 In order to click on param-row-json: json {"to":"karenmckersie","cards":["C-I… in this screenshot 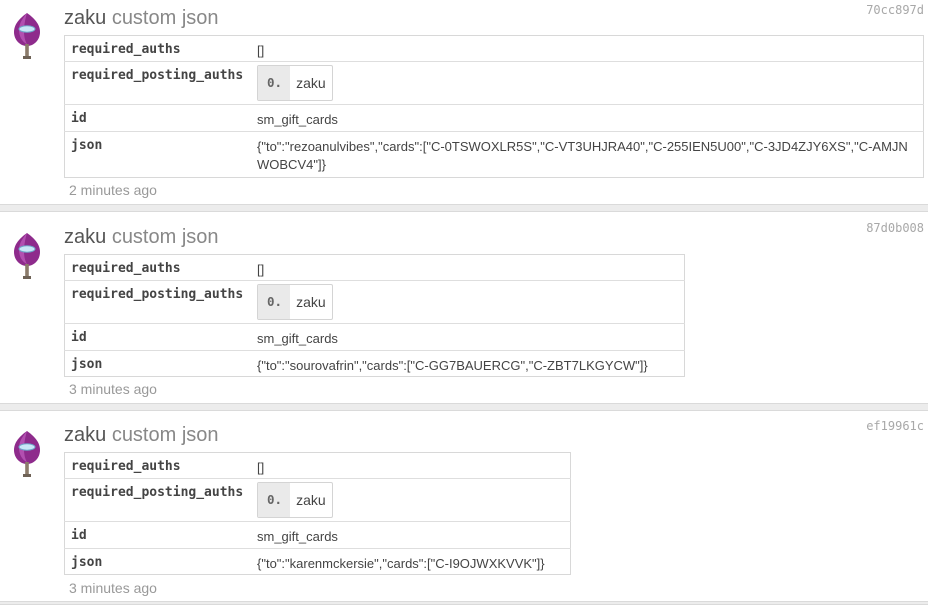, I will do `click(317, 561)`.